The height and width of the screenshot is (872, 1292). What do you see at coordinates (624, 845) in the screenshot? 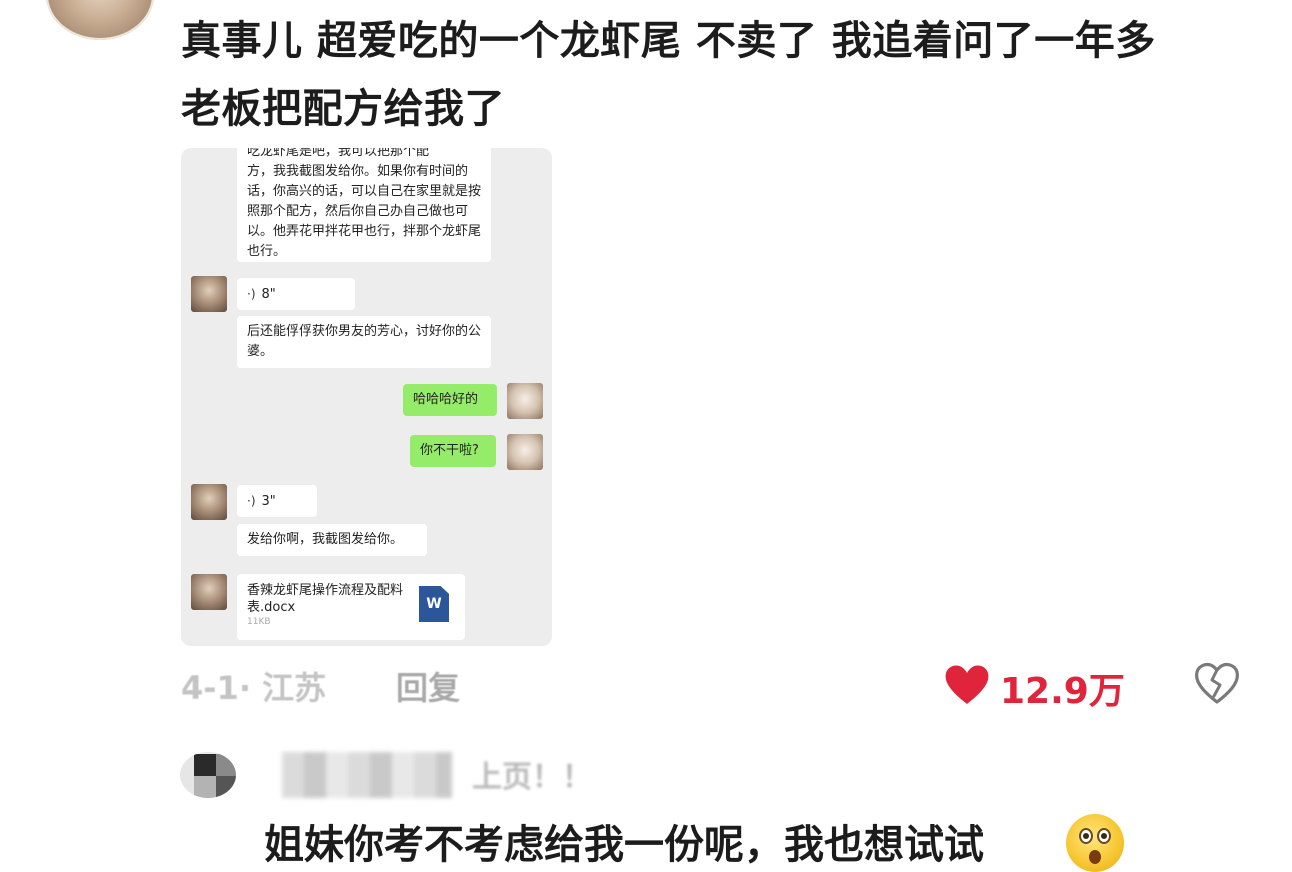
I see `comment-text: 姐妹你考不考虑给我一份呢，我也想试试` at bounding box center [624, 845].